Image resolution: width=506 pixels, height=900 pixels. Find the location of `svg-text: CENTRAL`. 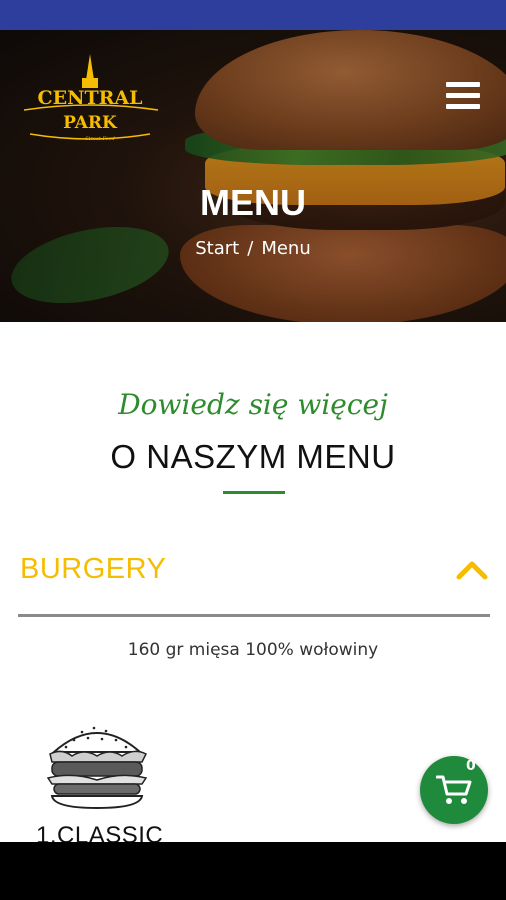

svg-text: CENTRAL is located at coordinates (89, 98).